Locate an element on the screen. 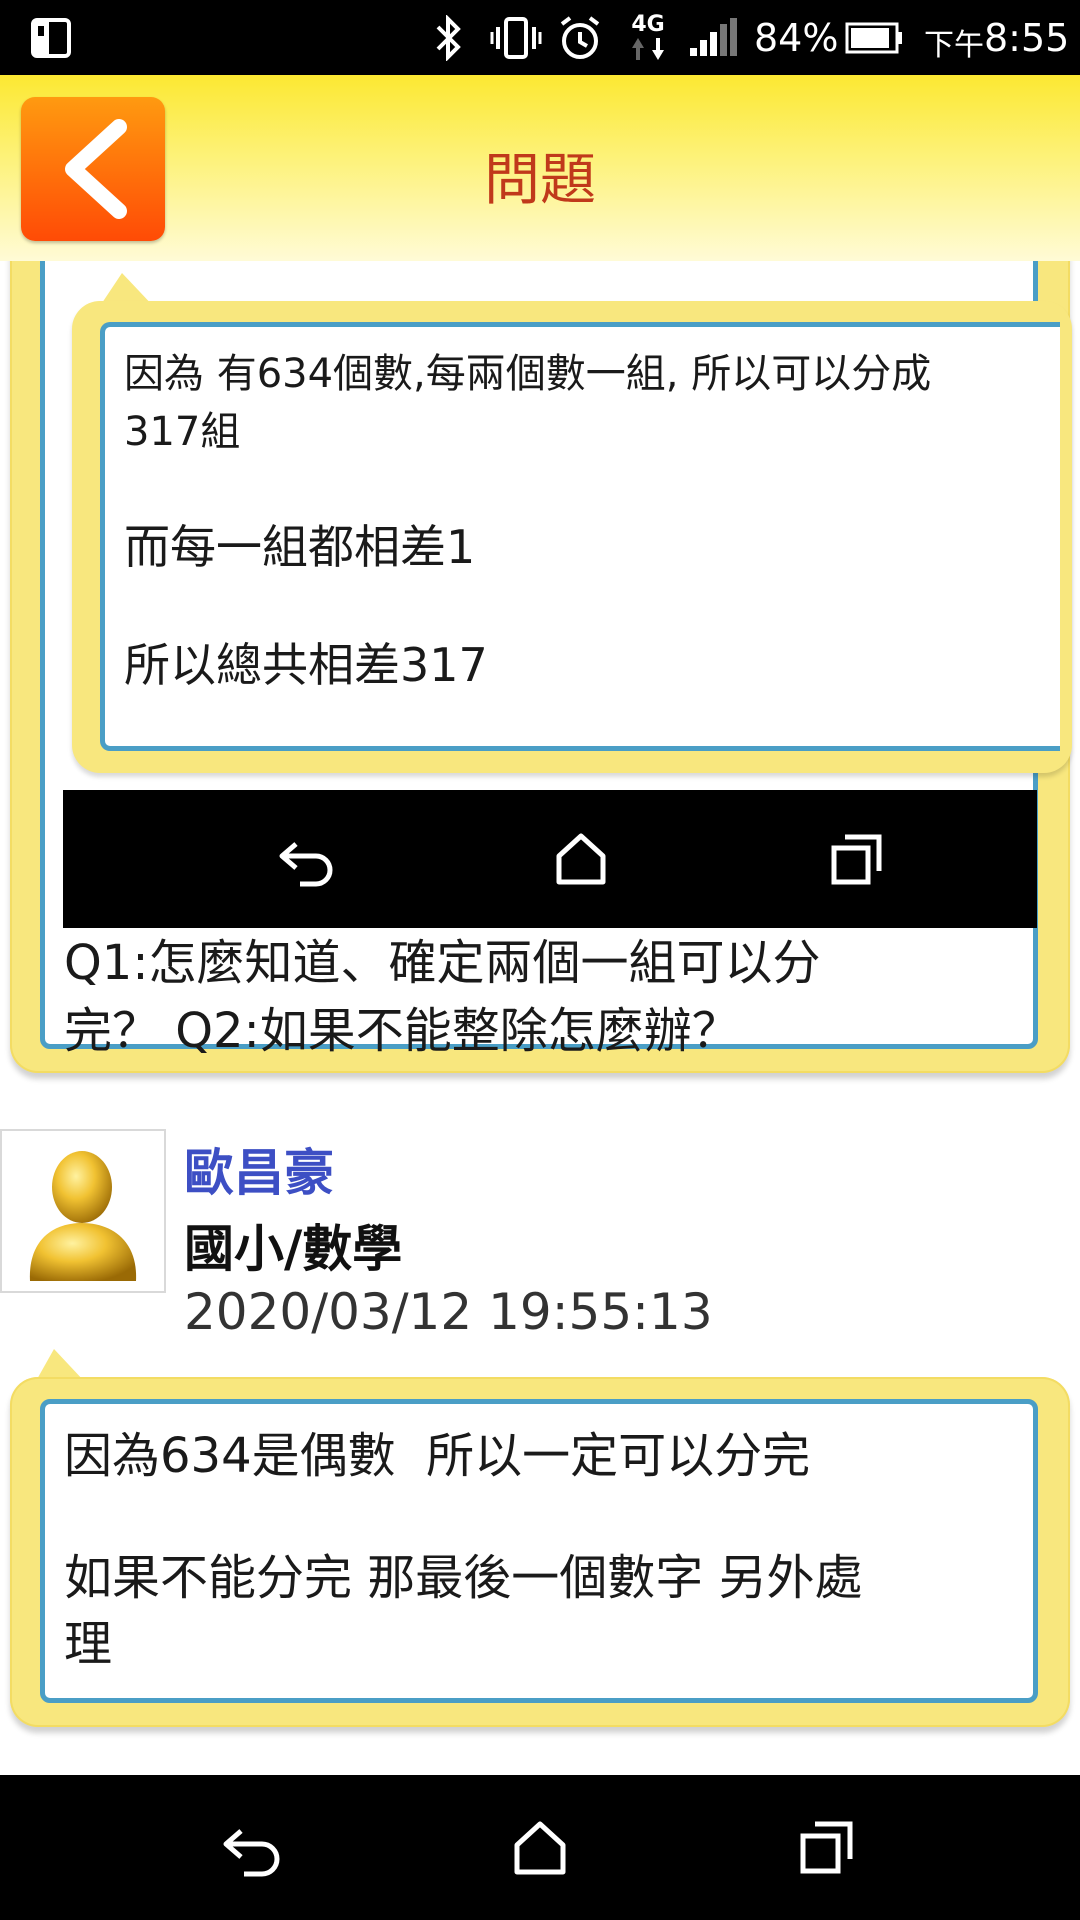 This screenshot has height=1920, width=1080. answer-line-3: 而每一組都相差1 is located at coordinates (300, 547).